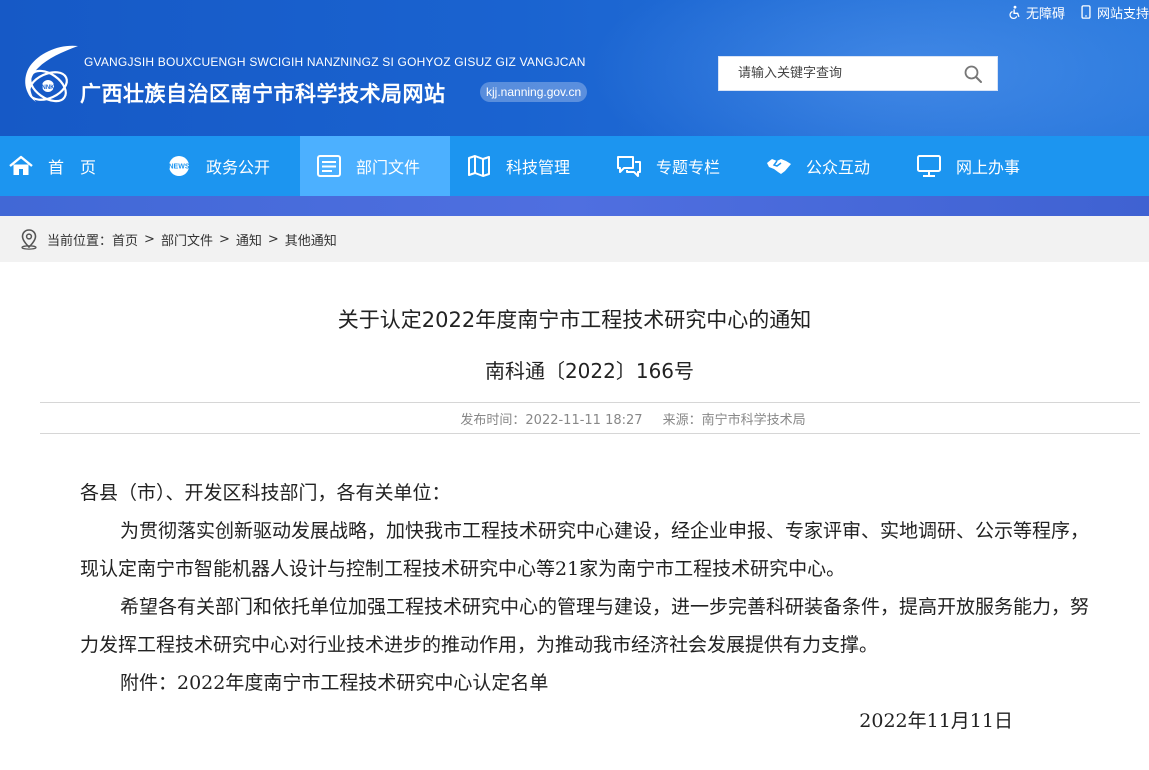 This screenshot has height=770, width=1149. I want to click on nav-item-special-topics: 专题专栏, so click(675, 166).